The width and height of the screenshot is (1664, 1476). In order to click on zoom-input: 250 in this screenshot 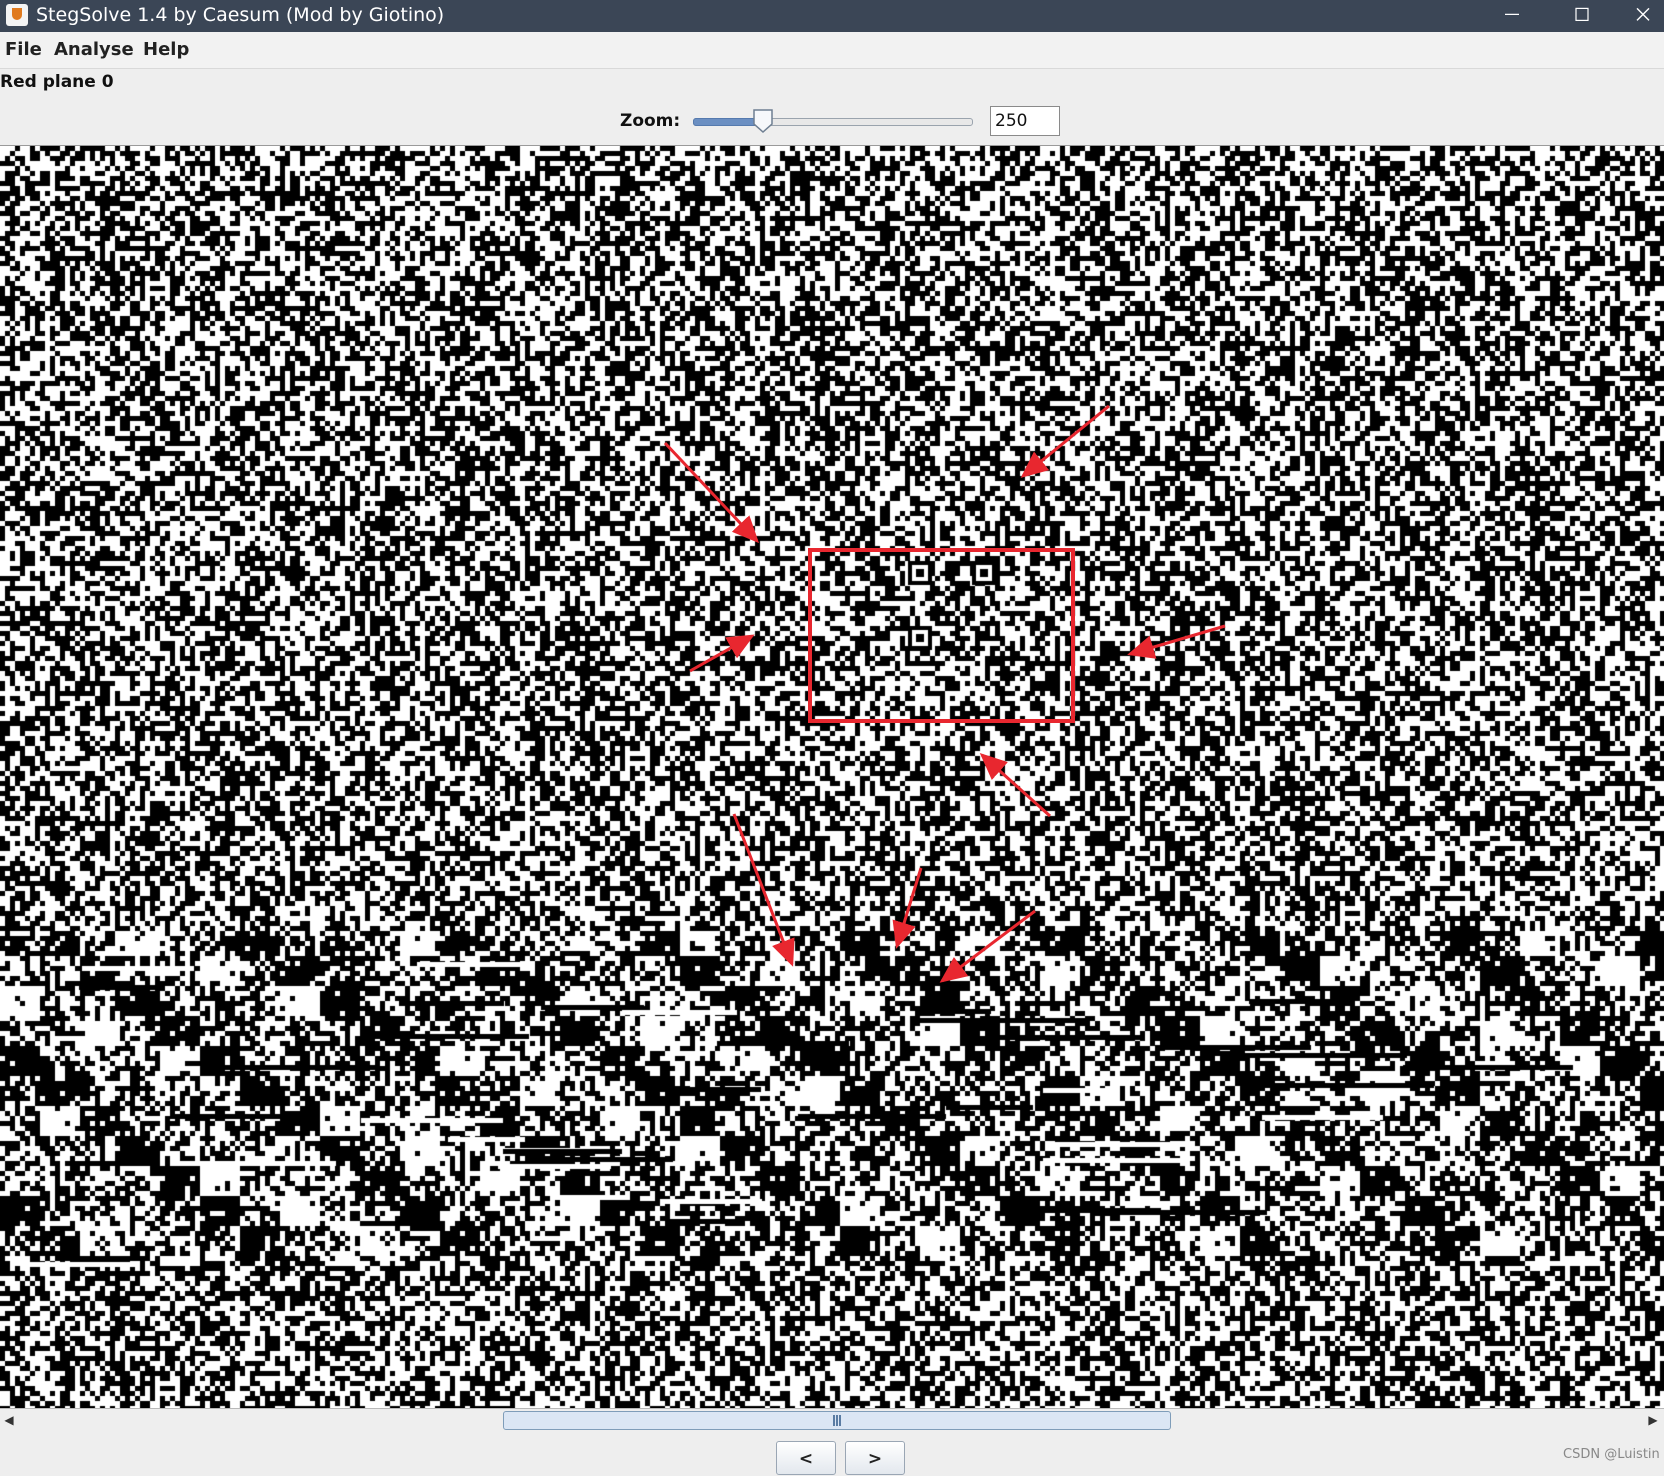, I will do `click(1025, 121)`.